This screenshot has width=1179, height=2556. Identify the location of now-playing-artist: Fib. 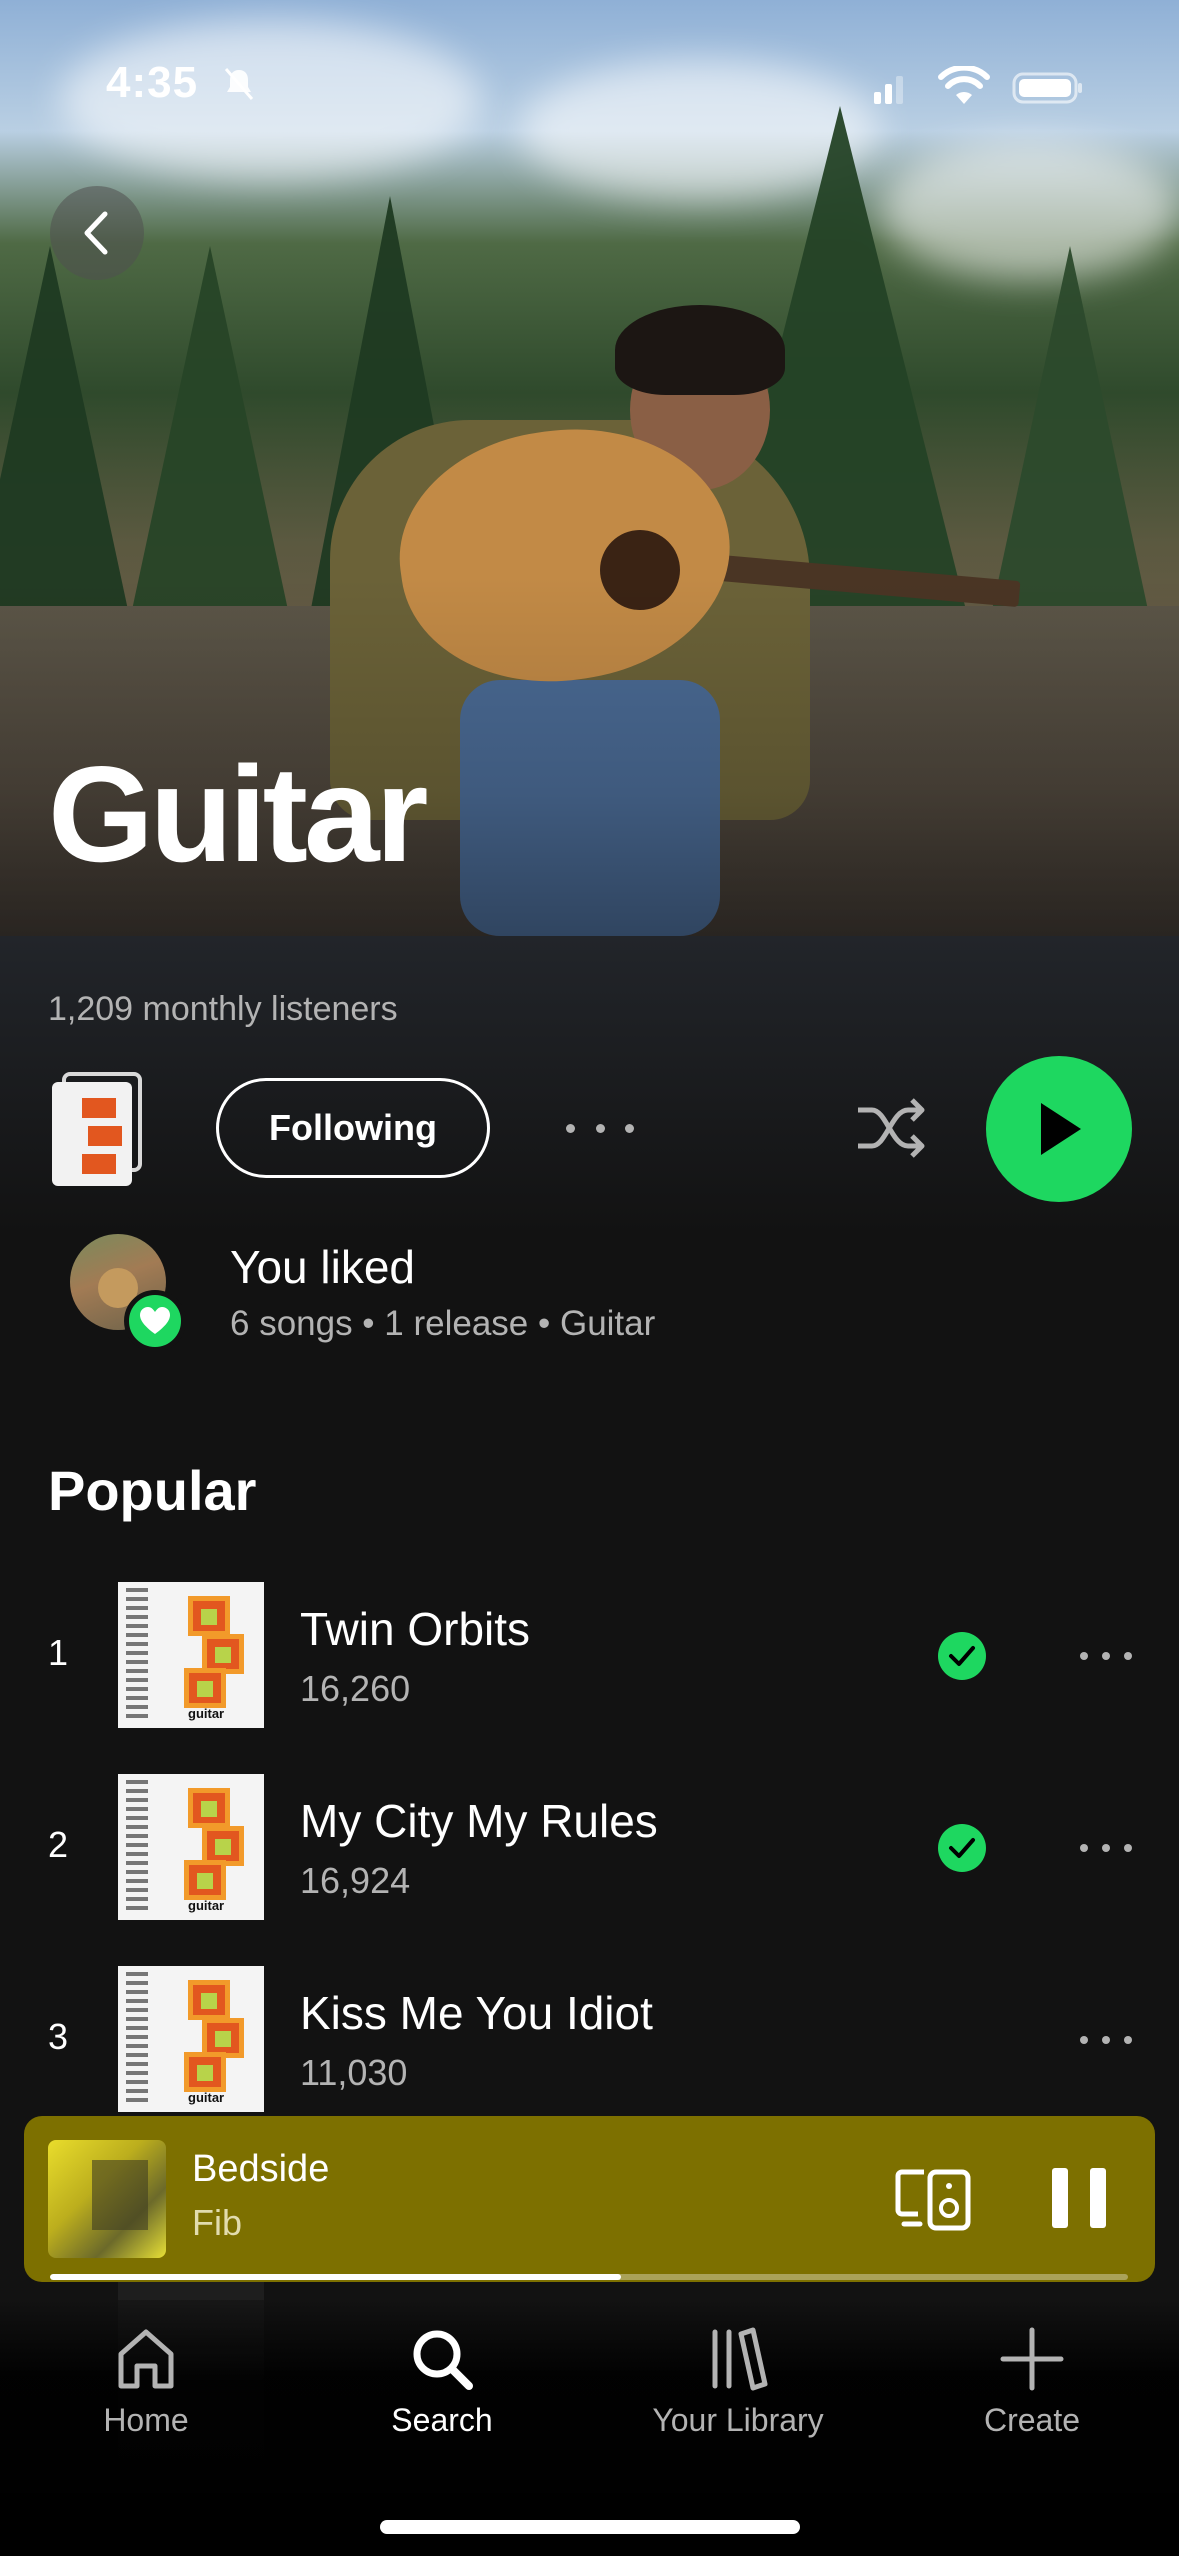
(217, 2222).